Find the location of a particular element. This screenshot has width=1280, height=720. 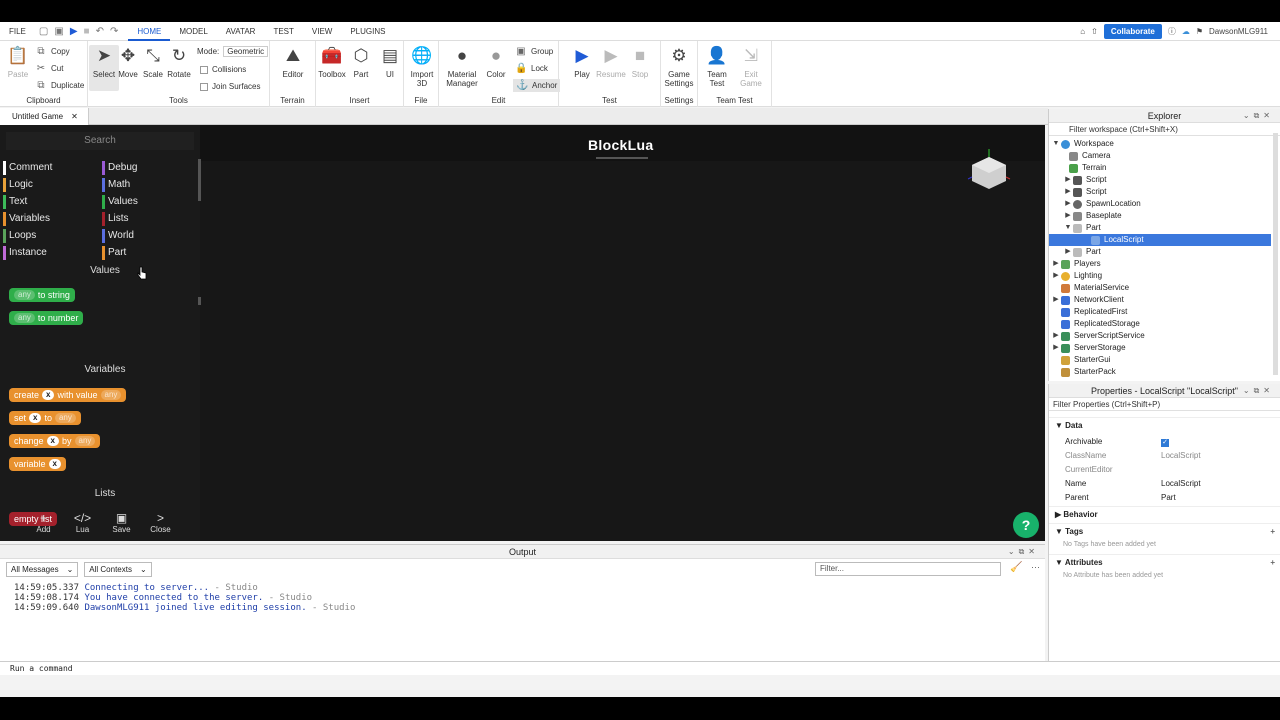

tree-item-localscript: LocalScript is located at coordinates (1160, 240).